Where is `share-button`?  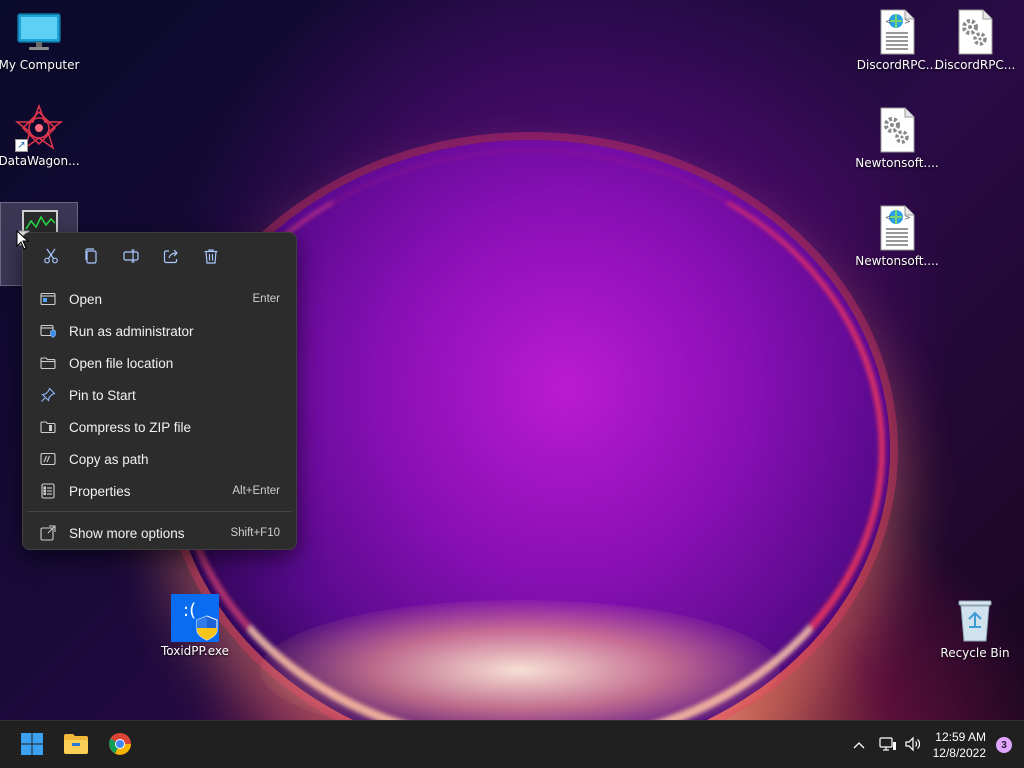 share-button is located at coordinates (171, 257).